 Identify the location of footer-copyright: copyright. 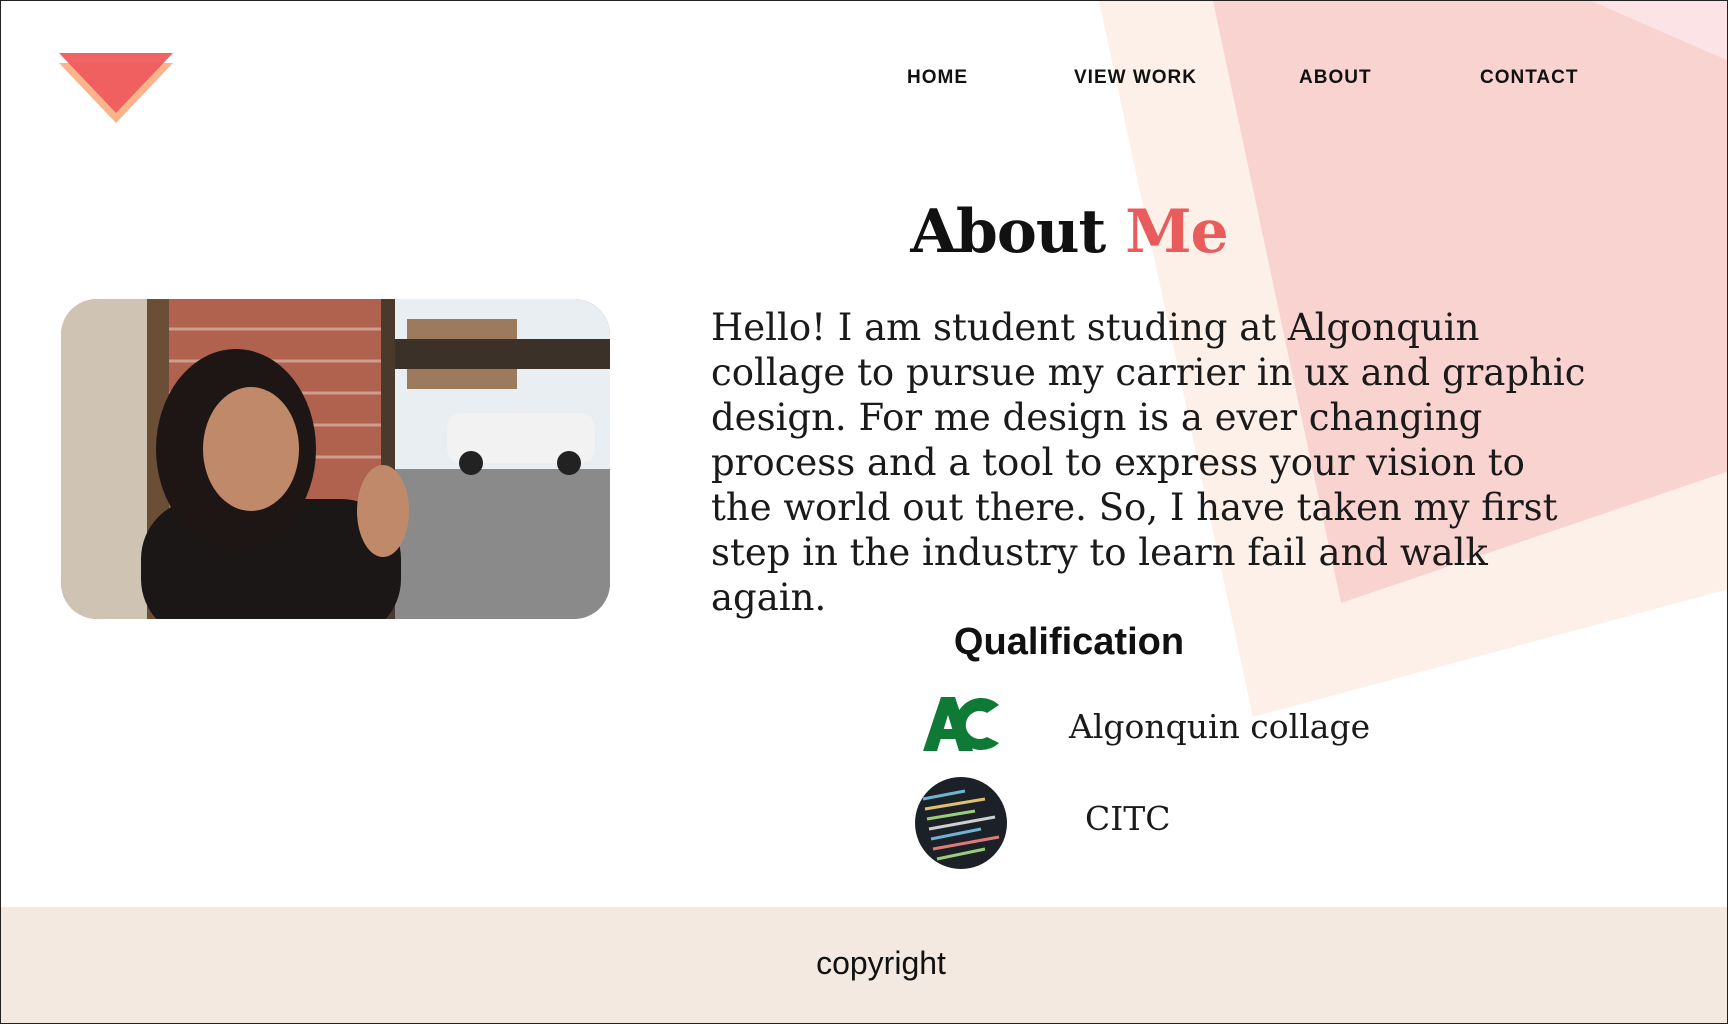
(881, 963).